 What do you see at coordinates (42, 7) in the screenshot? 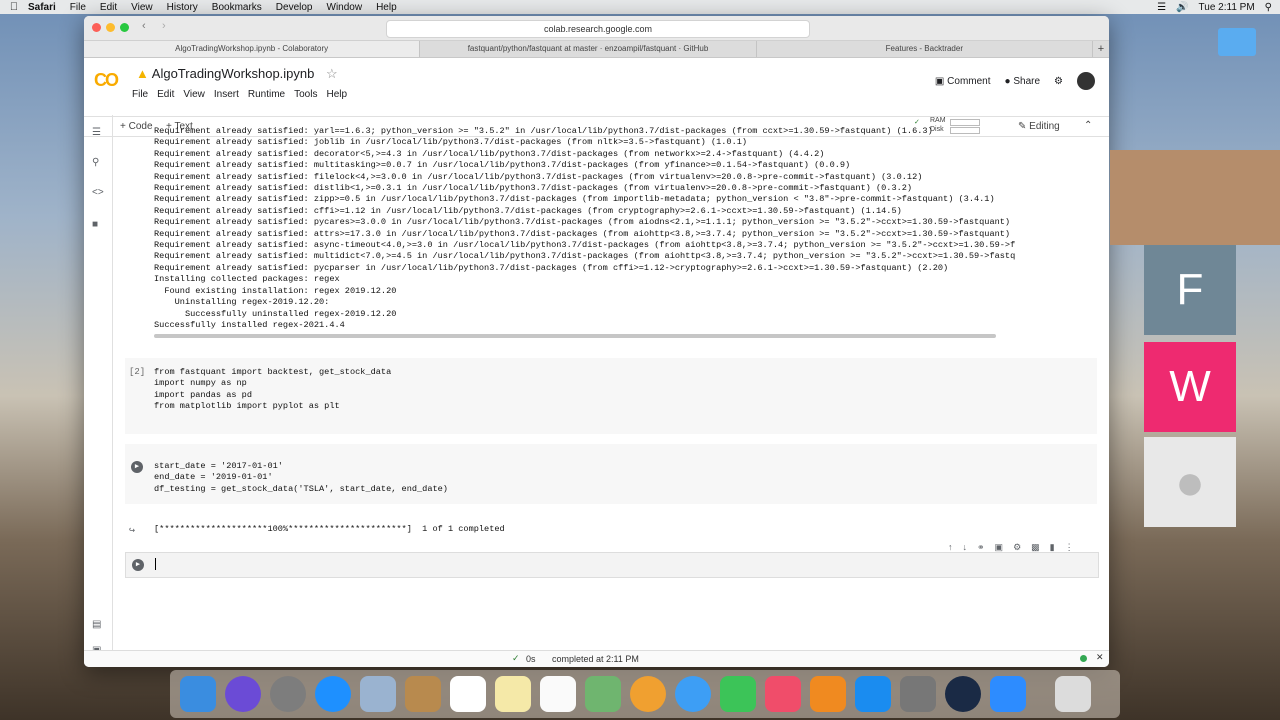
I see `menu-app: Safari` at bounding box center [42, 7].